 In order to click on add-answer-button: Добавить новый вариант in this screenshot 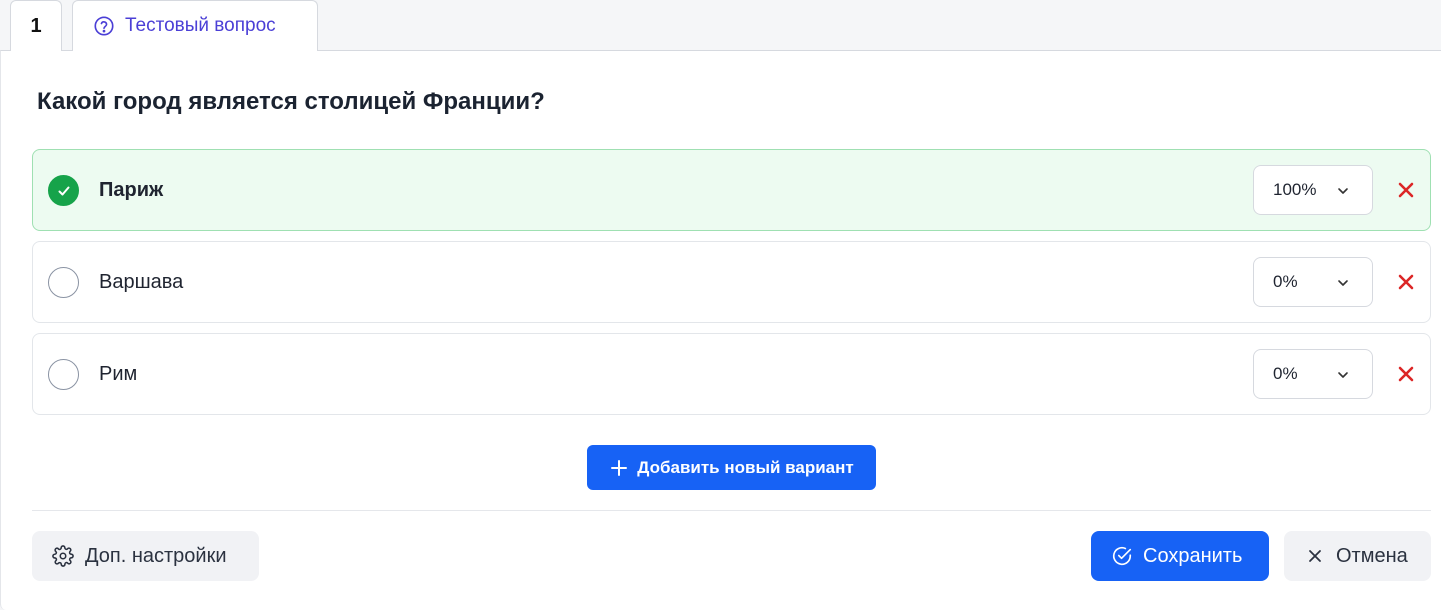, I will do `click(731, 467)`.